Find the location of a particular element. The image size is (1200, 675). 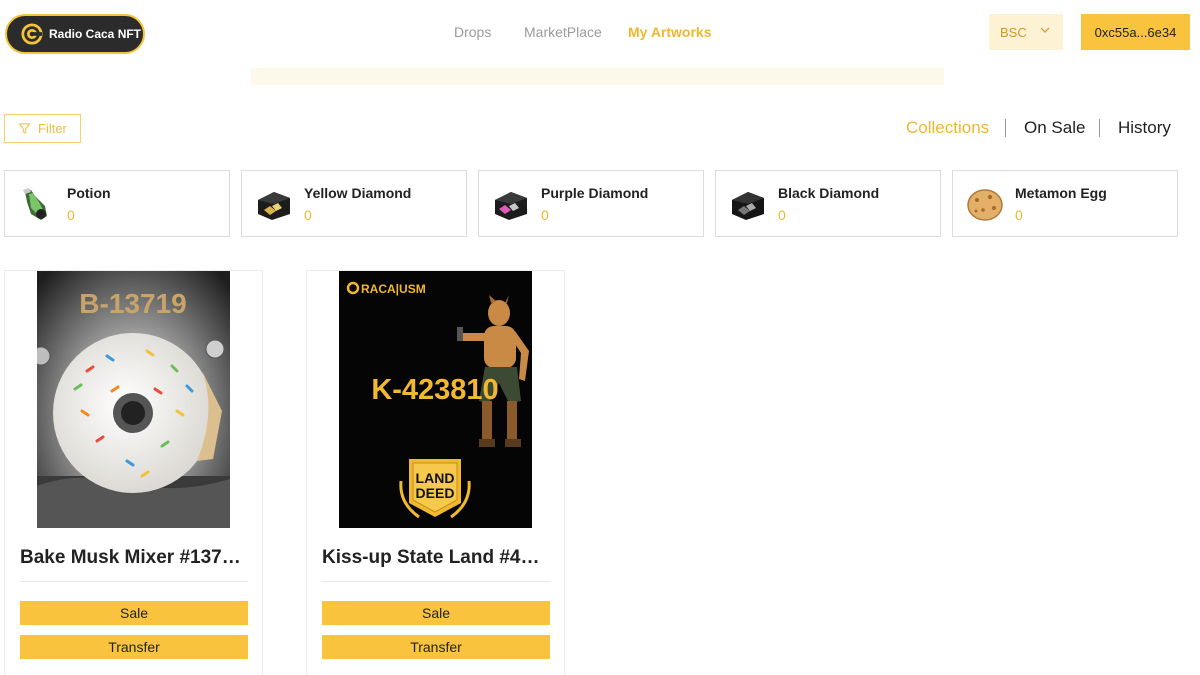

collection-name: Potion is located at coordinates (89, 193).